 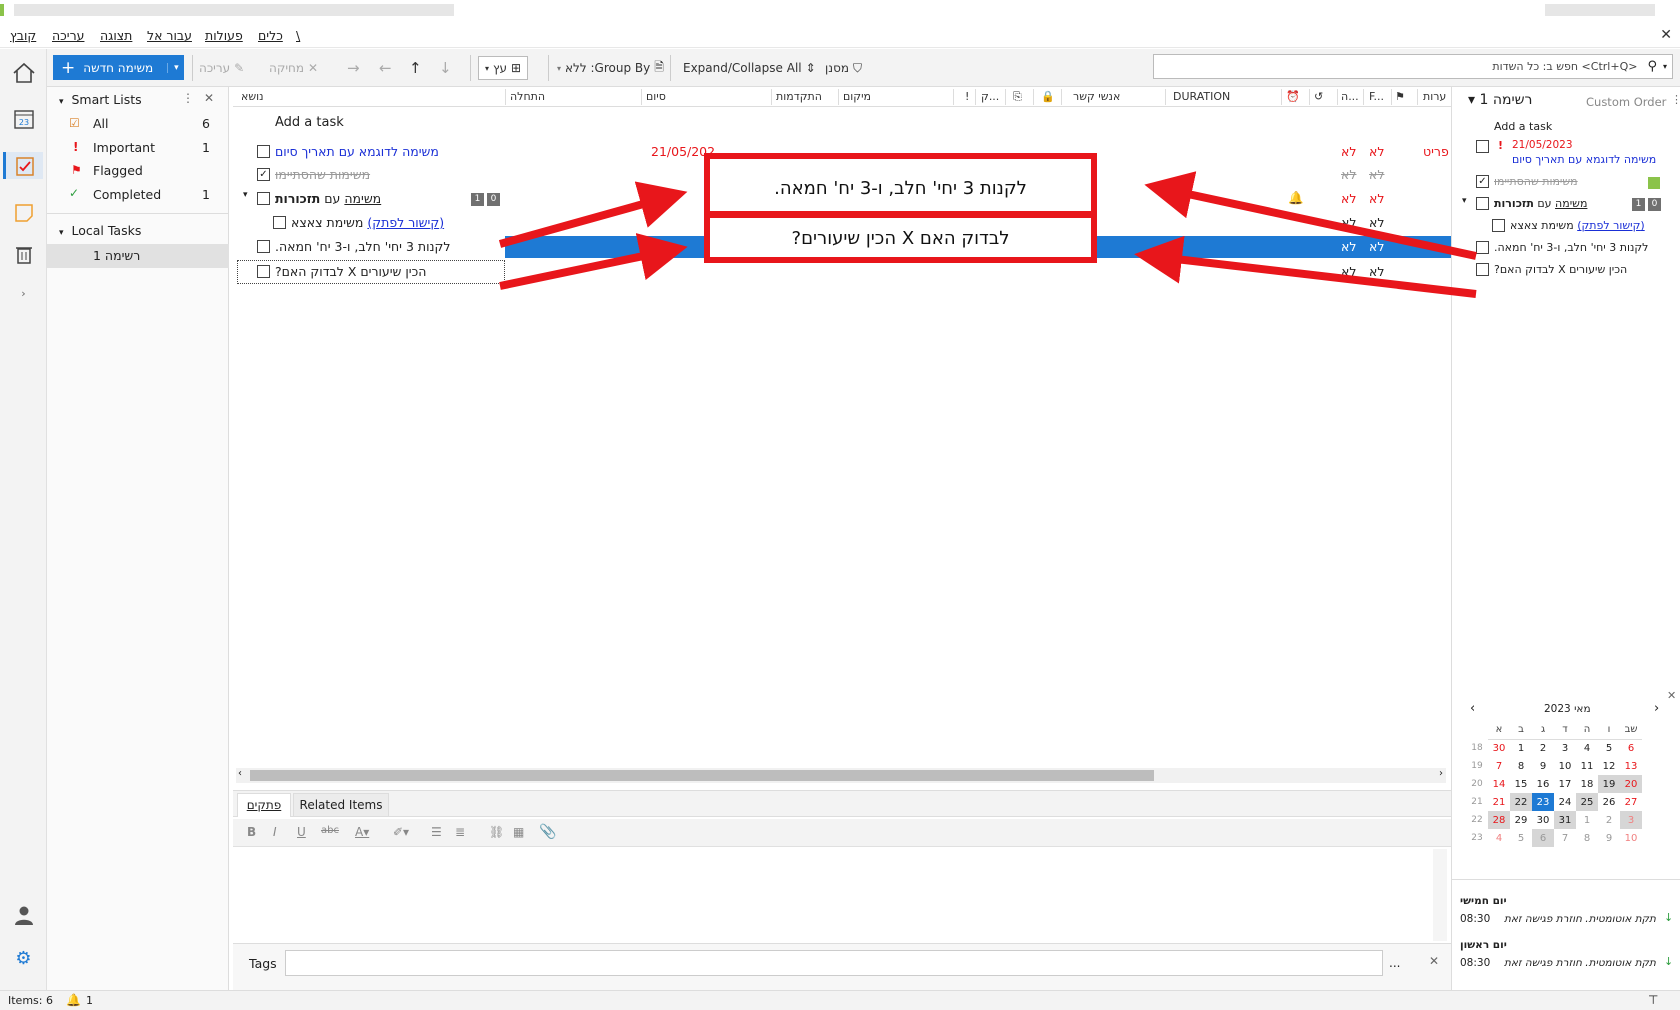 I want to click on list-title: רשימה 1 ▾, so click(x=1500, y=100).